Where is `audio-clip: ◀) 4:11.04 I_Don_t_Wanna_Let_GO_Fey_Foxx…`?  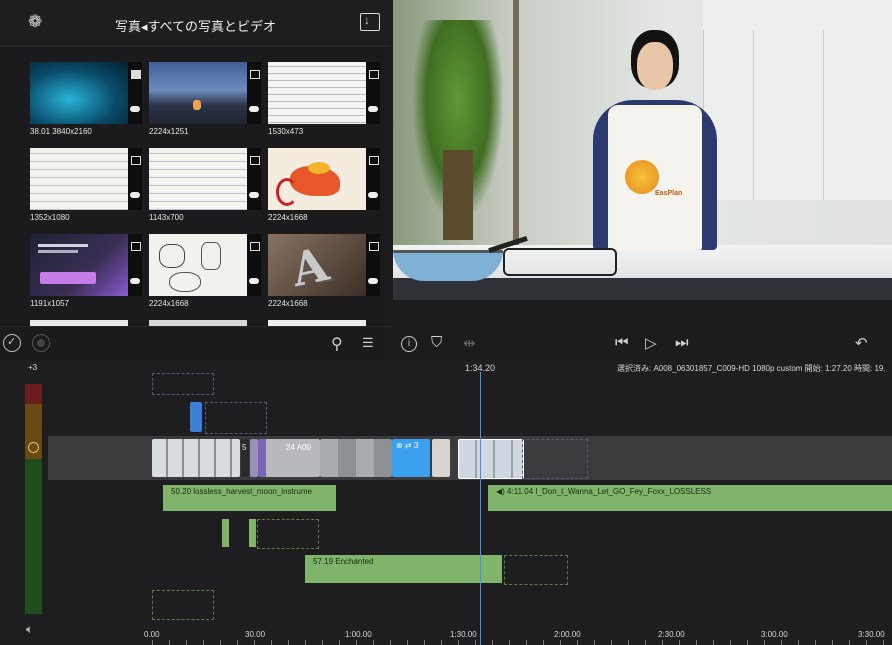 audio-clip: ◀) 4:11.04 I_Don_t_Wanna_Let_GO_Fey_Foxx… is located at coordinates (690, 498).